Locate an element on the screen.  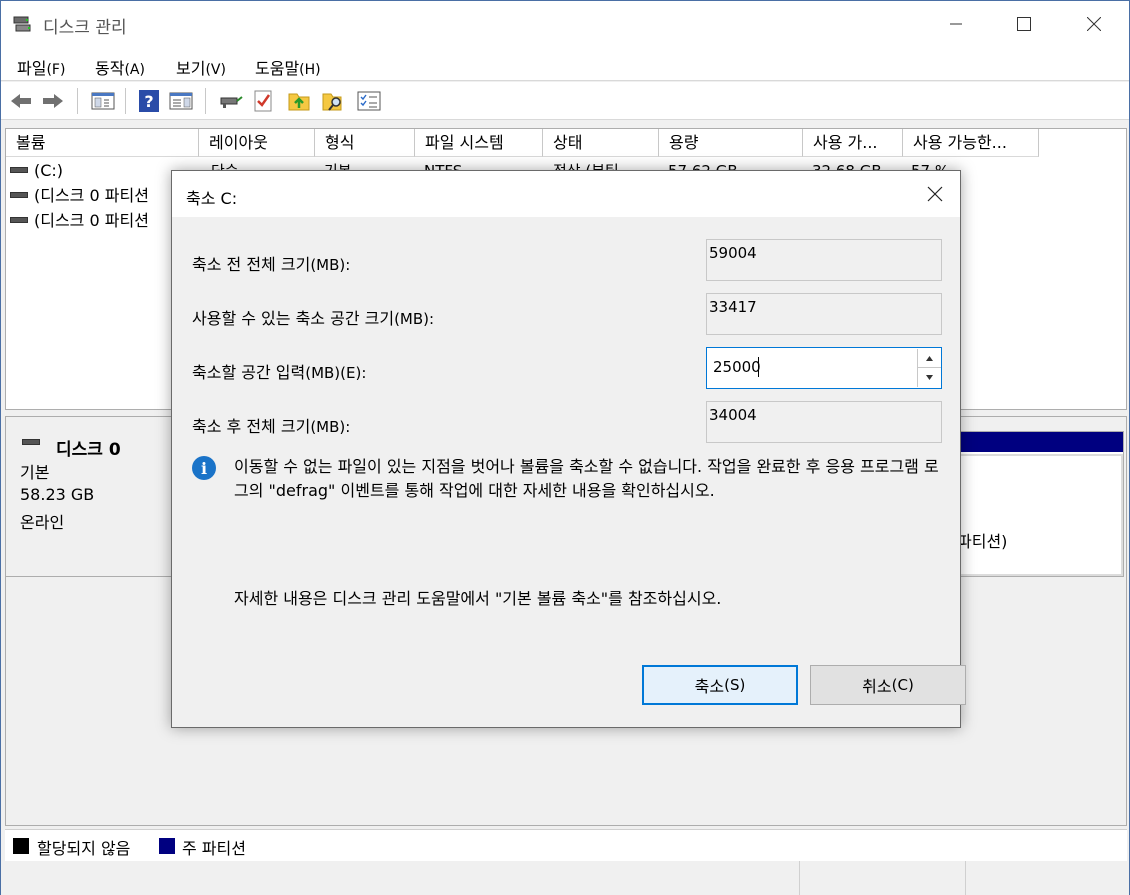
legend: 할당되지 않음 주 파티션 is located at coordinates (566, 845).